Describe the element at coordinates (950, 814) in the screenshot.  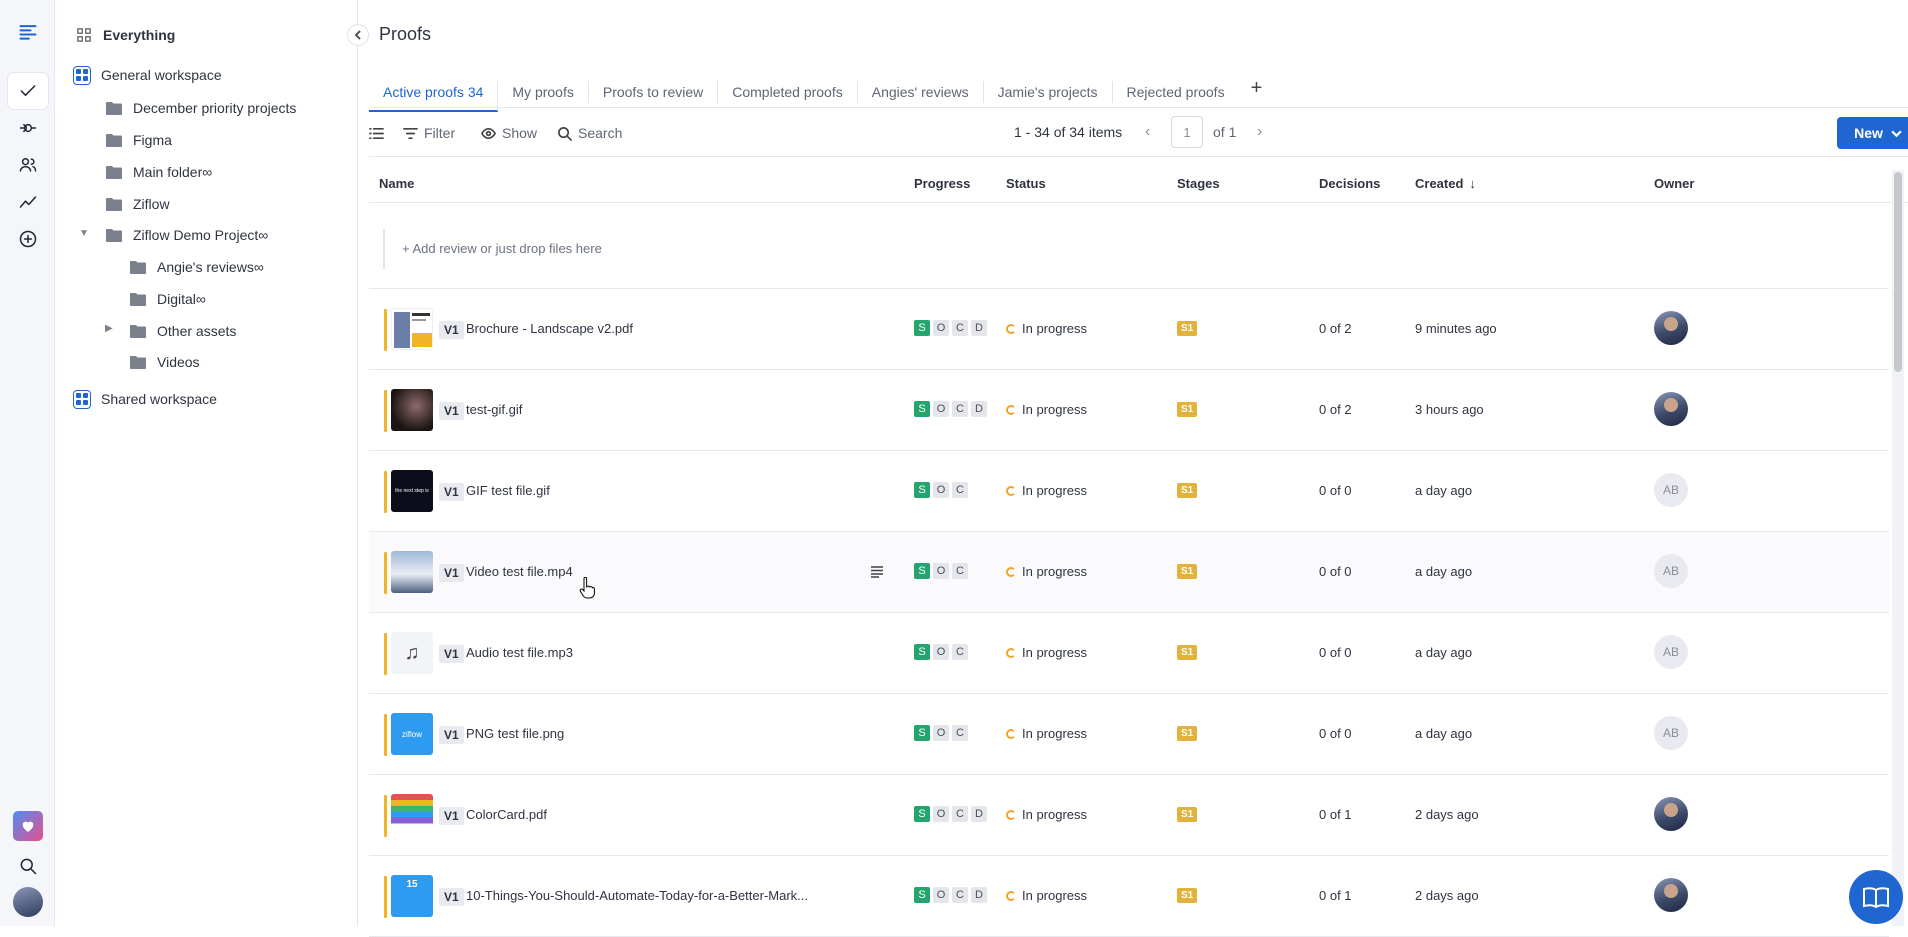
I see `progress-pills: S O C D` at that location.